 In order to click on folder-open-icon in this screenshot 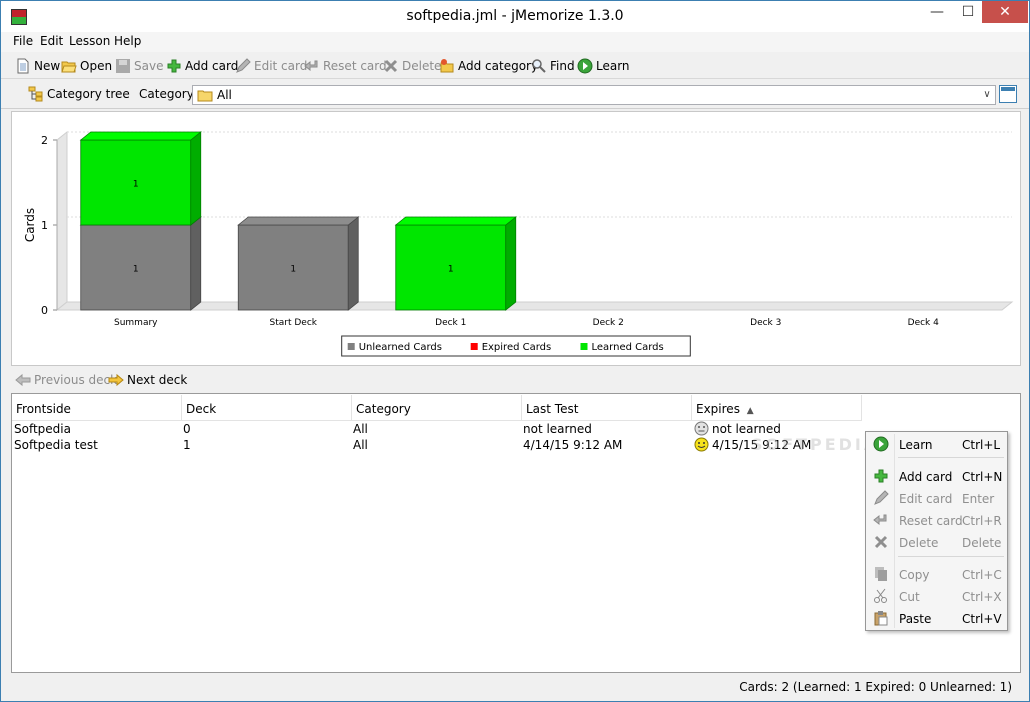, I will do `click(69, 66)`.